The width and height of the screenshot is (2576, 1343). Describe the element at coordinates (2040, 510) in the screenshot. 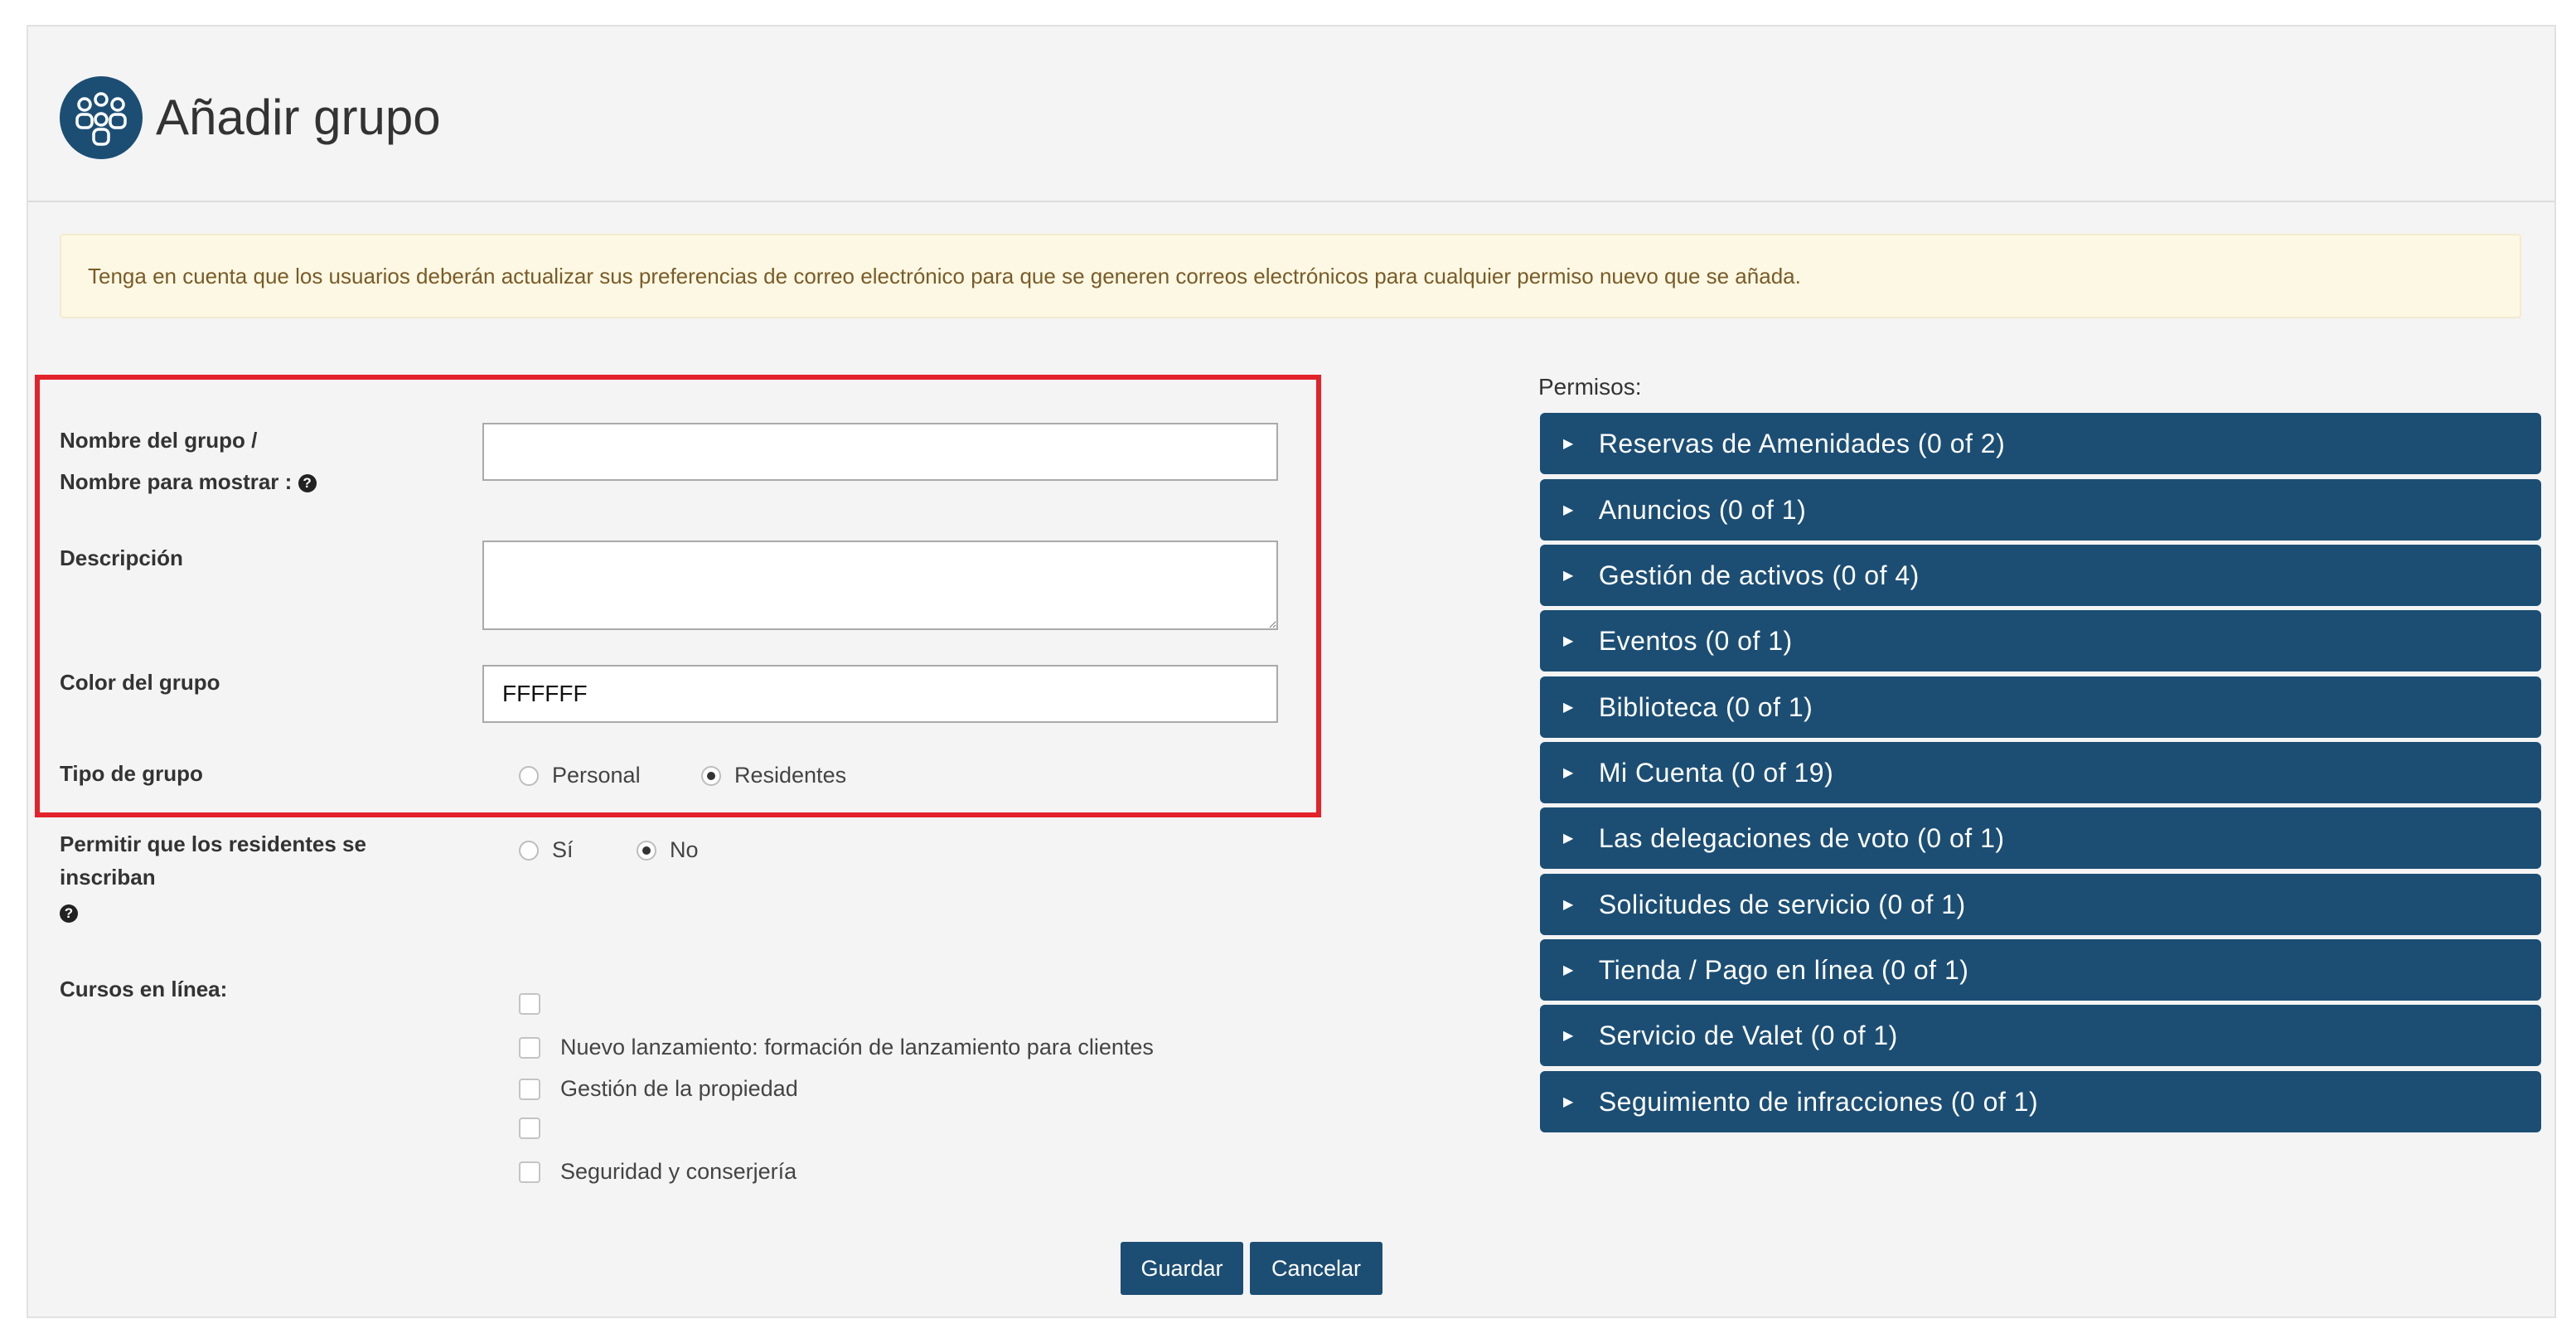

I see `permission-item: ▶ Anuncios (0 of 1)` at that location.